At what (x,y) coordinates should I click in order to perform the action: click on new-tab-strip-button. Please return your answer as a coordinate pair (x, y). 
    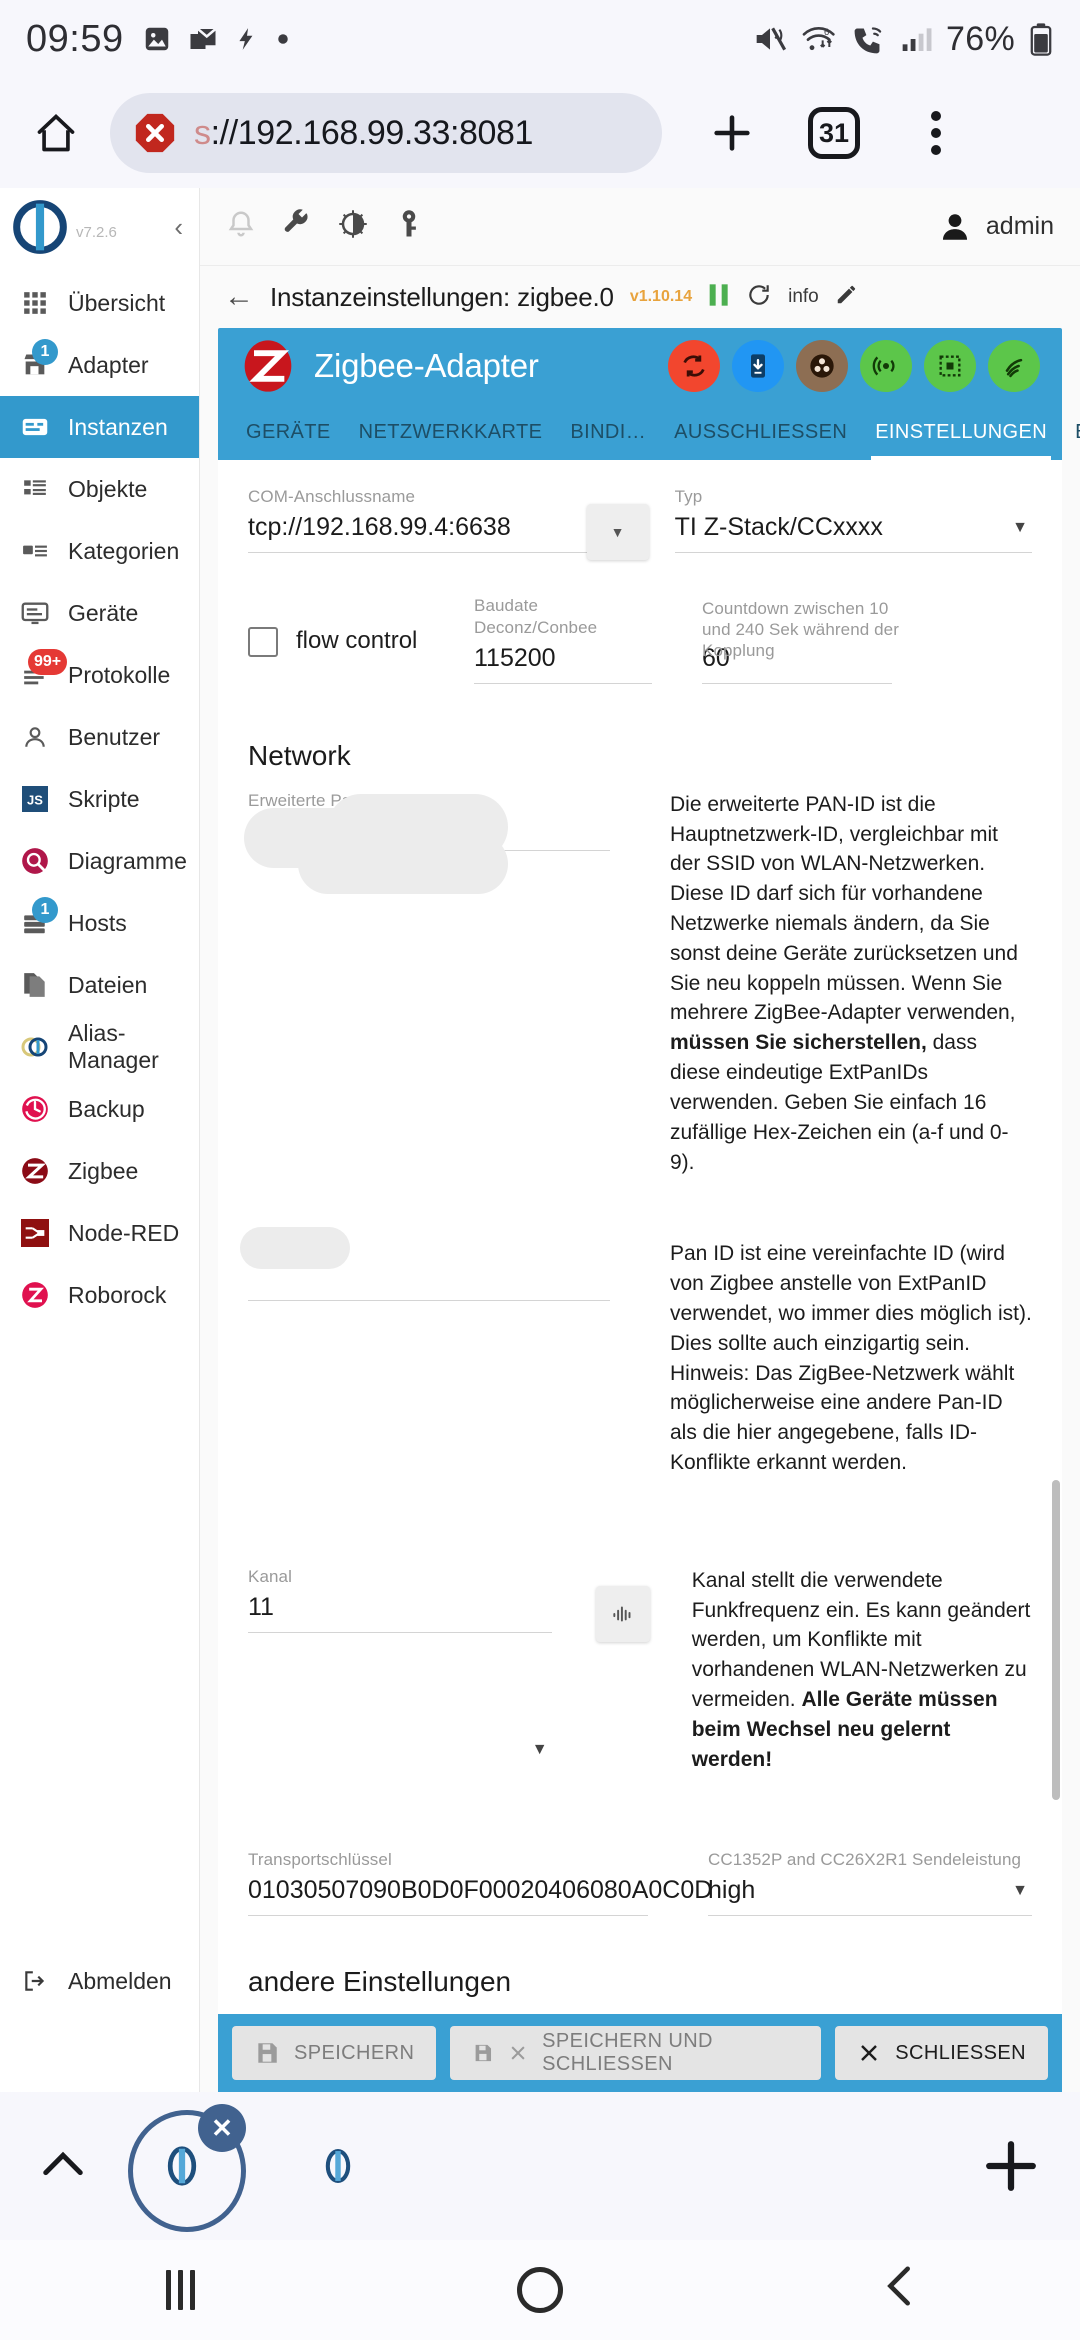
    Looking at the image, I should click on (1011, 2166).